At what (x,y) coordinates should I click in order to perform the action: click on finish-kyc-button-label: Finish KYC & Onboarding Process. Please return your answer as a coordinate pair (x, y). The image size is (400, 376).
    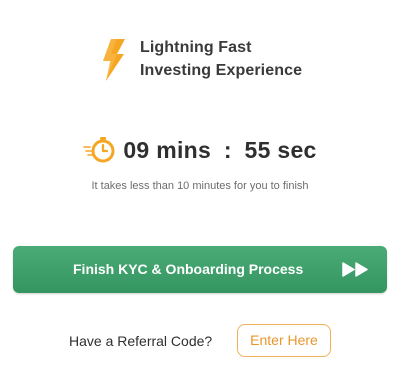
    Looking at the image, I should click on (188, 269).